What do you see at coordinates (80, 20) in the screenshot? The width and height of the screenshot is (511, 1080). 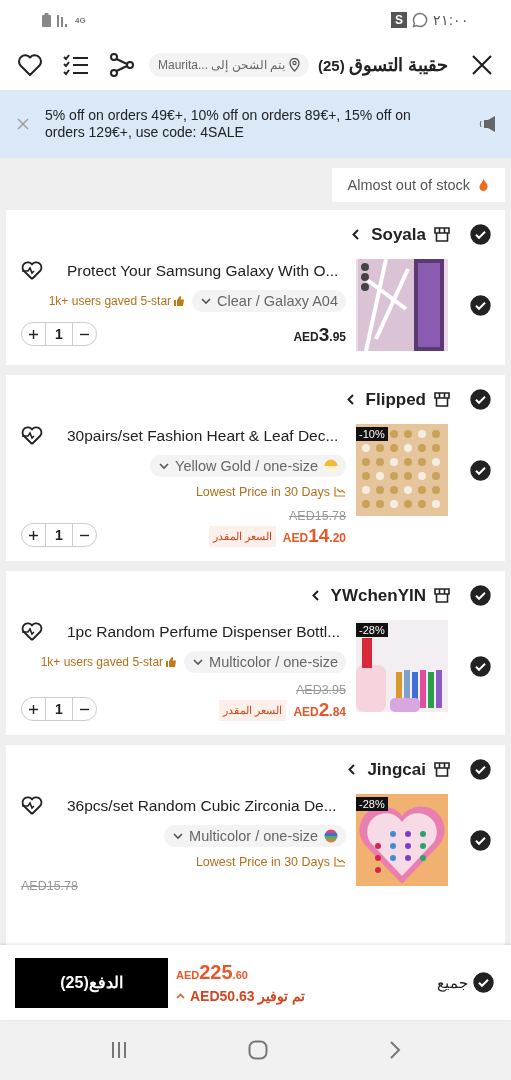 I see `network-type: 4G` at bounding box center [80, 20].